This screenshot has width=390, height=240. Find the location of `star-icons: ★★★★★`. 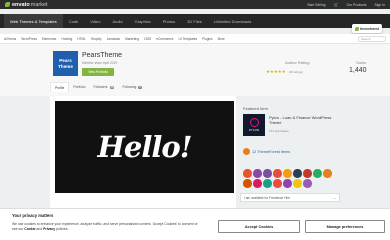

star-icons: ★★★★★ is located at coordinates (276, 71).